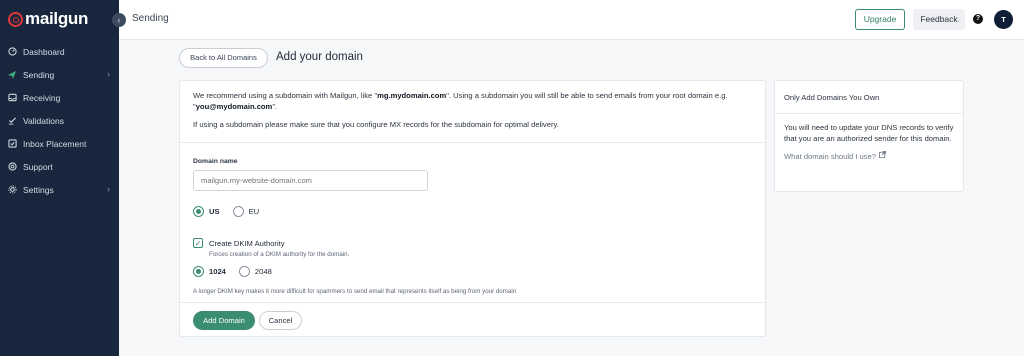  What do you see at coordinates (209, 271) in the screenshot?
I see `dkim-key-option-1024: 1024` at bounding box center [209, 271].